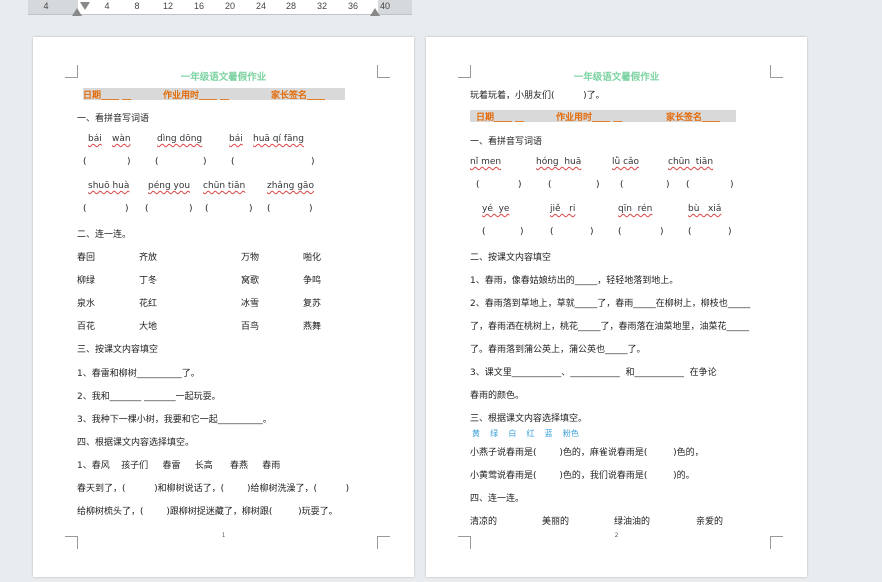 The width and height of the screenshot is (882, 582). What do you see at coordinates (497, 396) in the screenshot?
I see `fill-blank-line: 春雨的颜色。` at bounding box center [497, 396].